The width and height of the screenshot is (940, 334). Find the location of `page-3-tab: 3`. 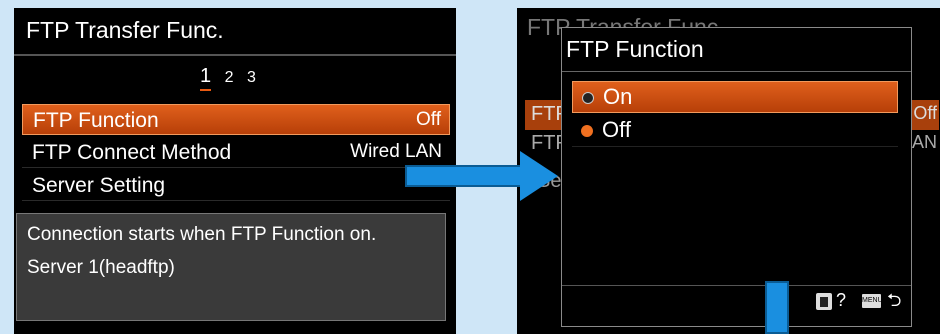

page-3-tab: 3 is located at coordinates (251, 78).